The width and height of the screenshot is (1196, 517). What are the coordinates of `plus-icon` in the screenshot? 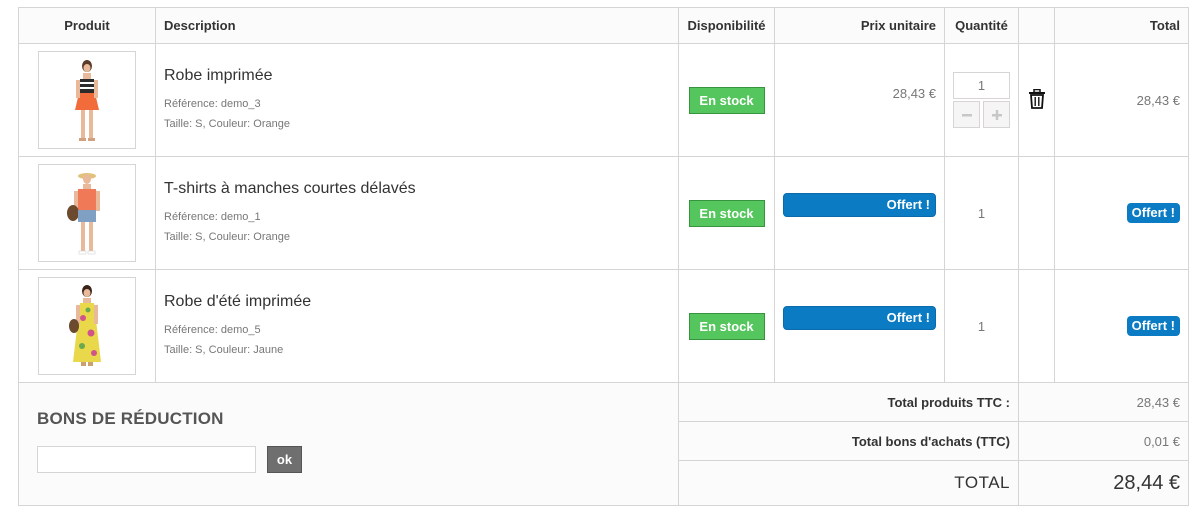 It's located at (996, 115).